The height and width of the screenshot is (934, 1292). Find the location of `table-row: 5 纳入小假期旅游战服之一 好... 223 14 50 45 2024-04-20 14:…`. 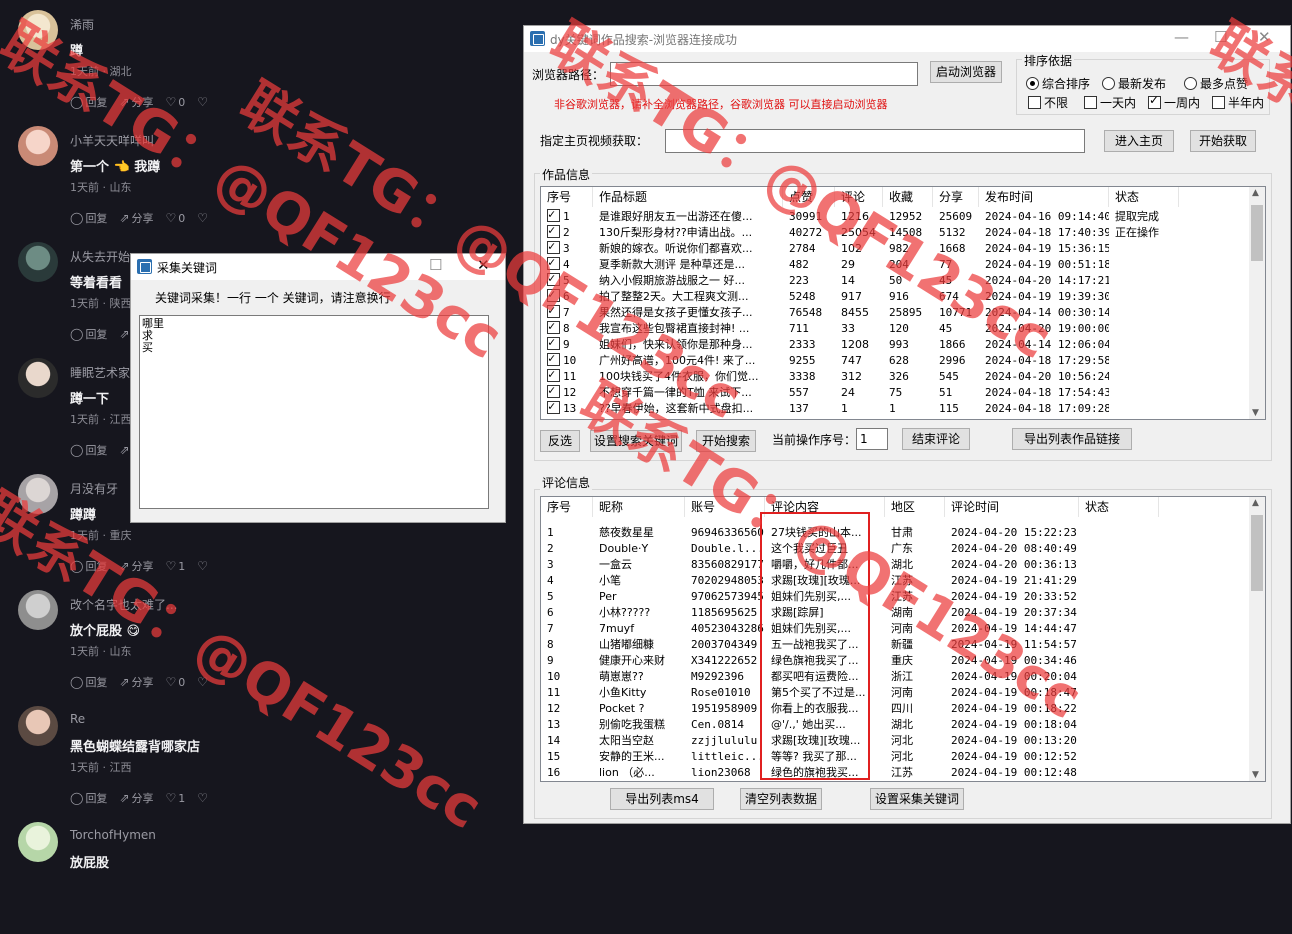

table-row: 5 纳入小假期旅游战服之一 好... 223 14 50 45 2024-04-20 14:… is located at coordinates (860, 281).